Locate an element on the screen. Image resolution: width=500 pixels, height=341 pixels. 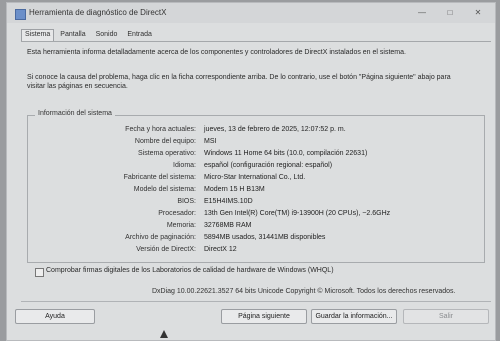
info-value: Modern 15 H B13M is located at coordinates (234, 189).